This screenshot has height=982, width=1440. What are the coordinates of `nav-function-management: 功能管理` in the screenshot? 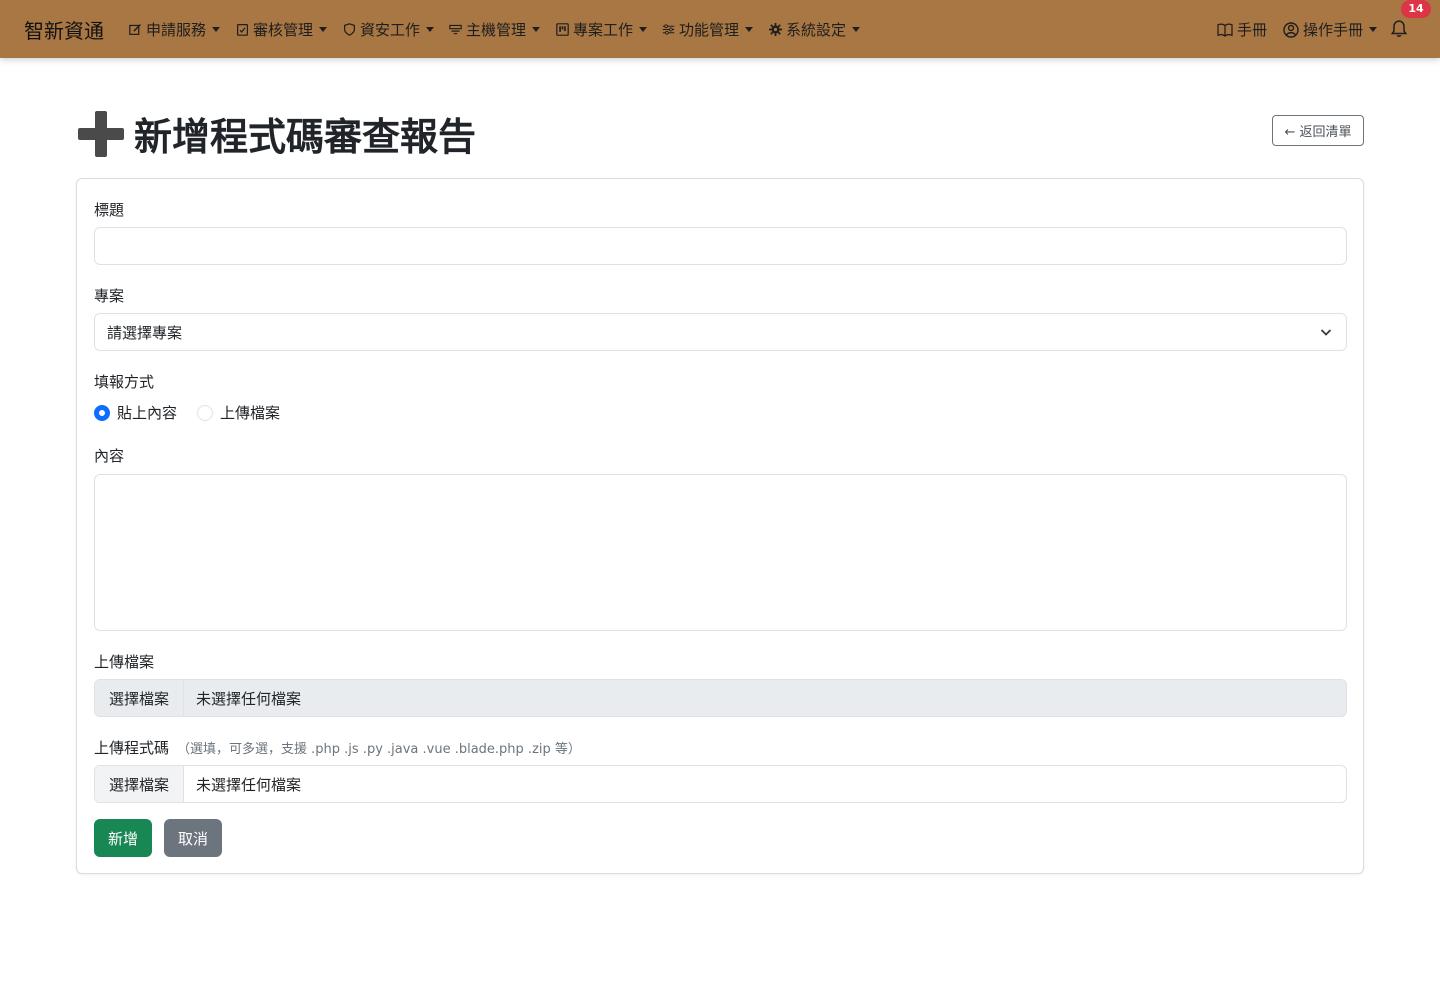 It's located at (708, 29).